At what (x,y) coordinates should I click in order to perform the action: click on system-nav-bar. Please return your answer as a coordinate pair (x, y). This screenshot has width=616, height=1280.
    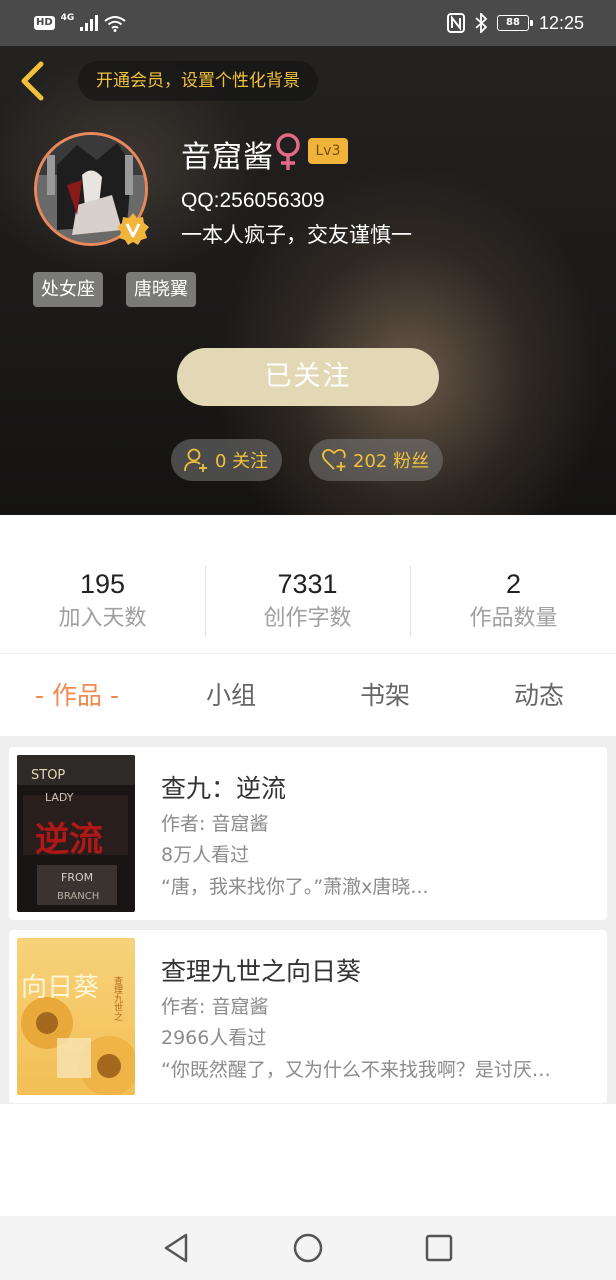
    Looking at the image, I should click on (308, 1248).